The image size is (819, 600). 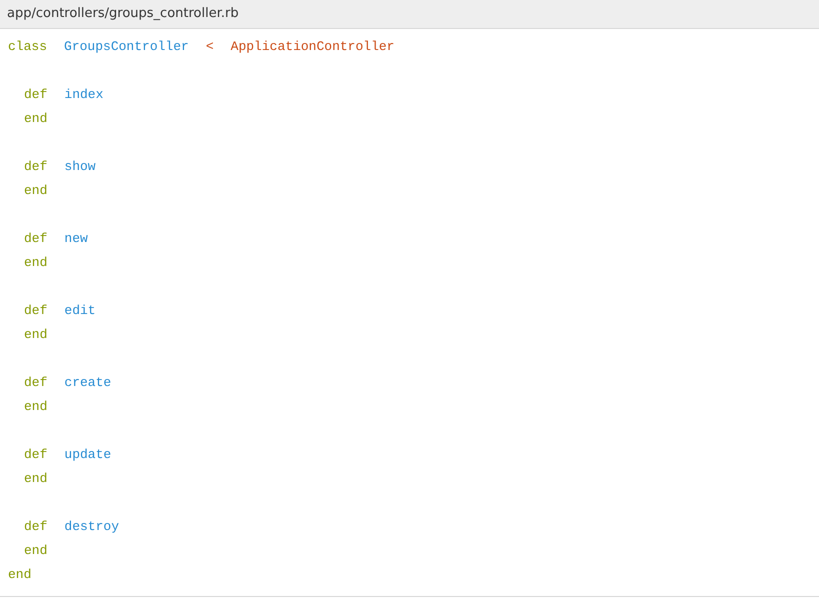 I want to click on class-name: GroupsController, so click(x=126, y=47).